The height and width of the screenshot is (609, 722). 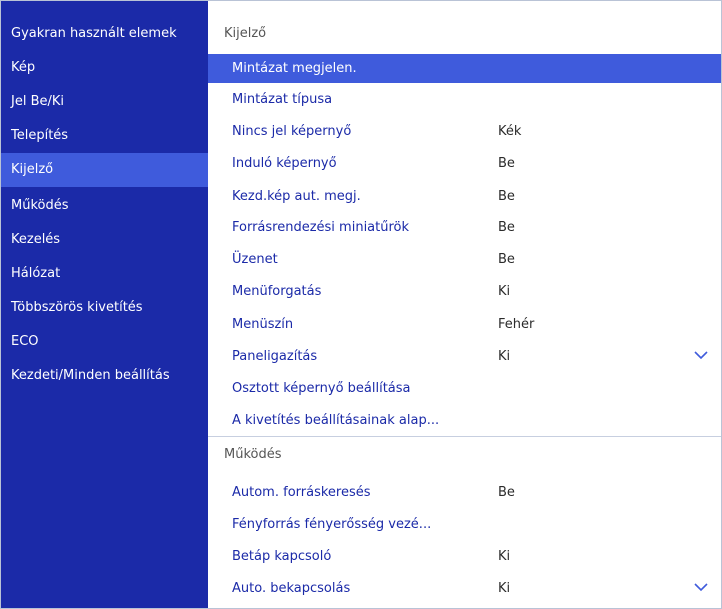 What do you see at coordinates (277, 291) in the screenshot?
I see `row-label: Menüforgatás` at bounding box center [277, 291].